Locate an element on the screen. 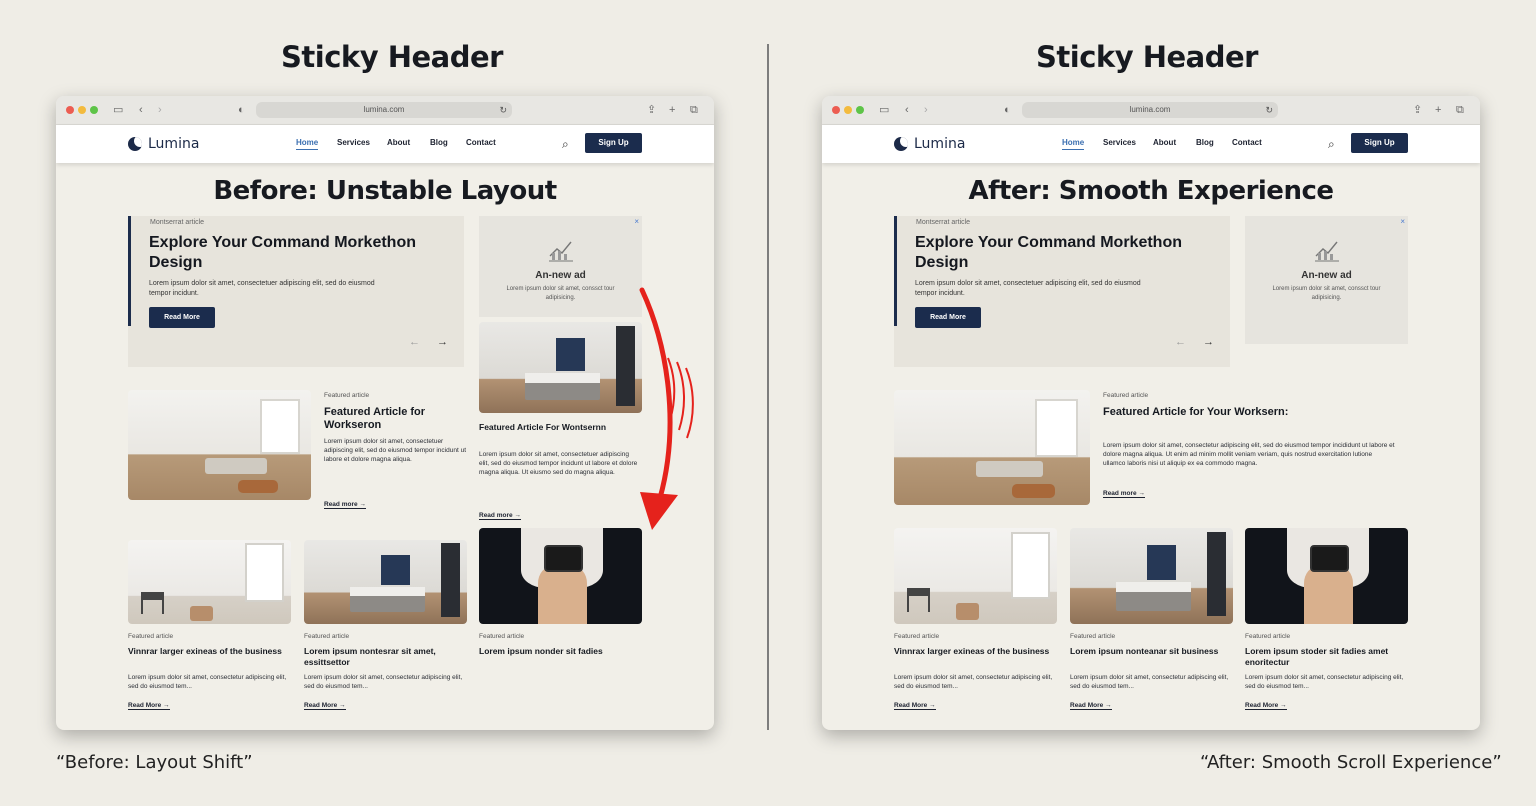  hero-eyebrow: Montserrat article is located at coordinates (177, 222).